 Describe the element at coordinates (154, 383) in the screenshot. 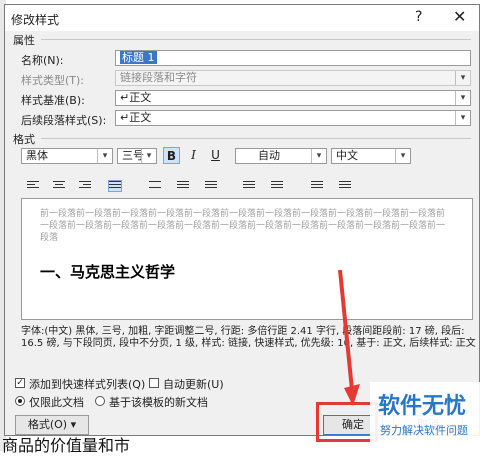

I see `auto-update-checkbox` at that location.